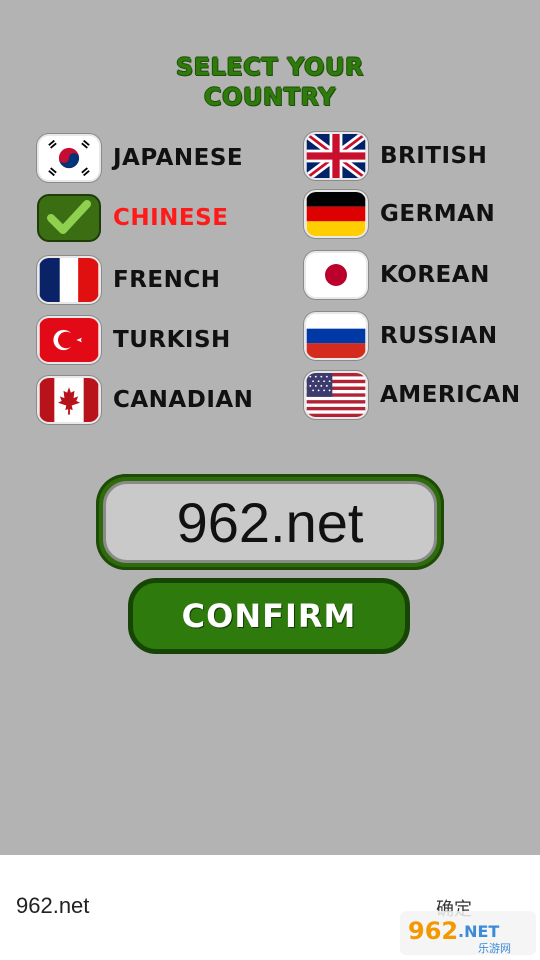 The image size is (540, 960). I want to click on country-label: RUSSIAN, so click(439, 336).